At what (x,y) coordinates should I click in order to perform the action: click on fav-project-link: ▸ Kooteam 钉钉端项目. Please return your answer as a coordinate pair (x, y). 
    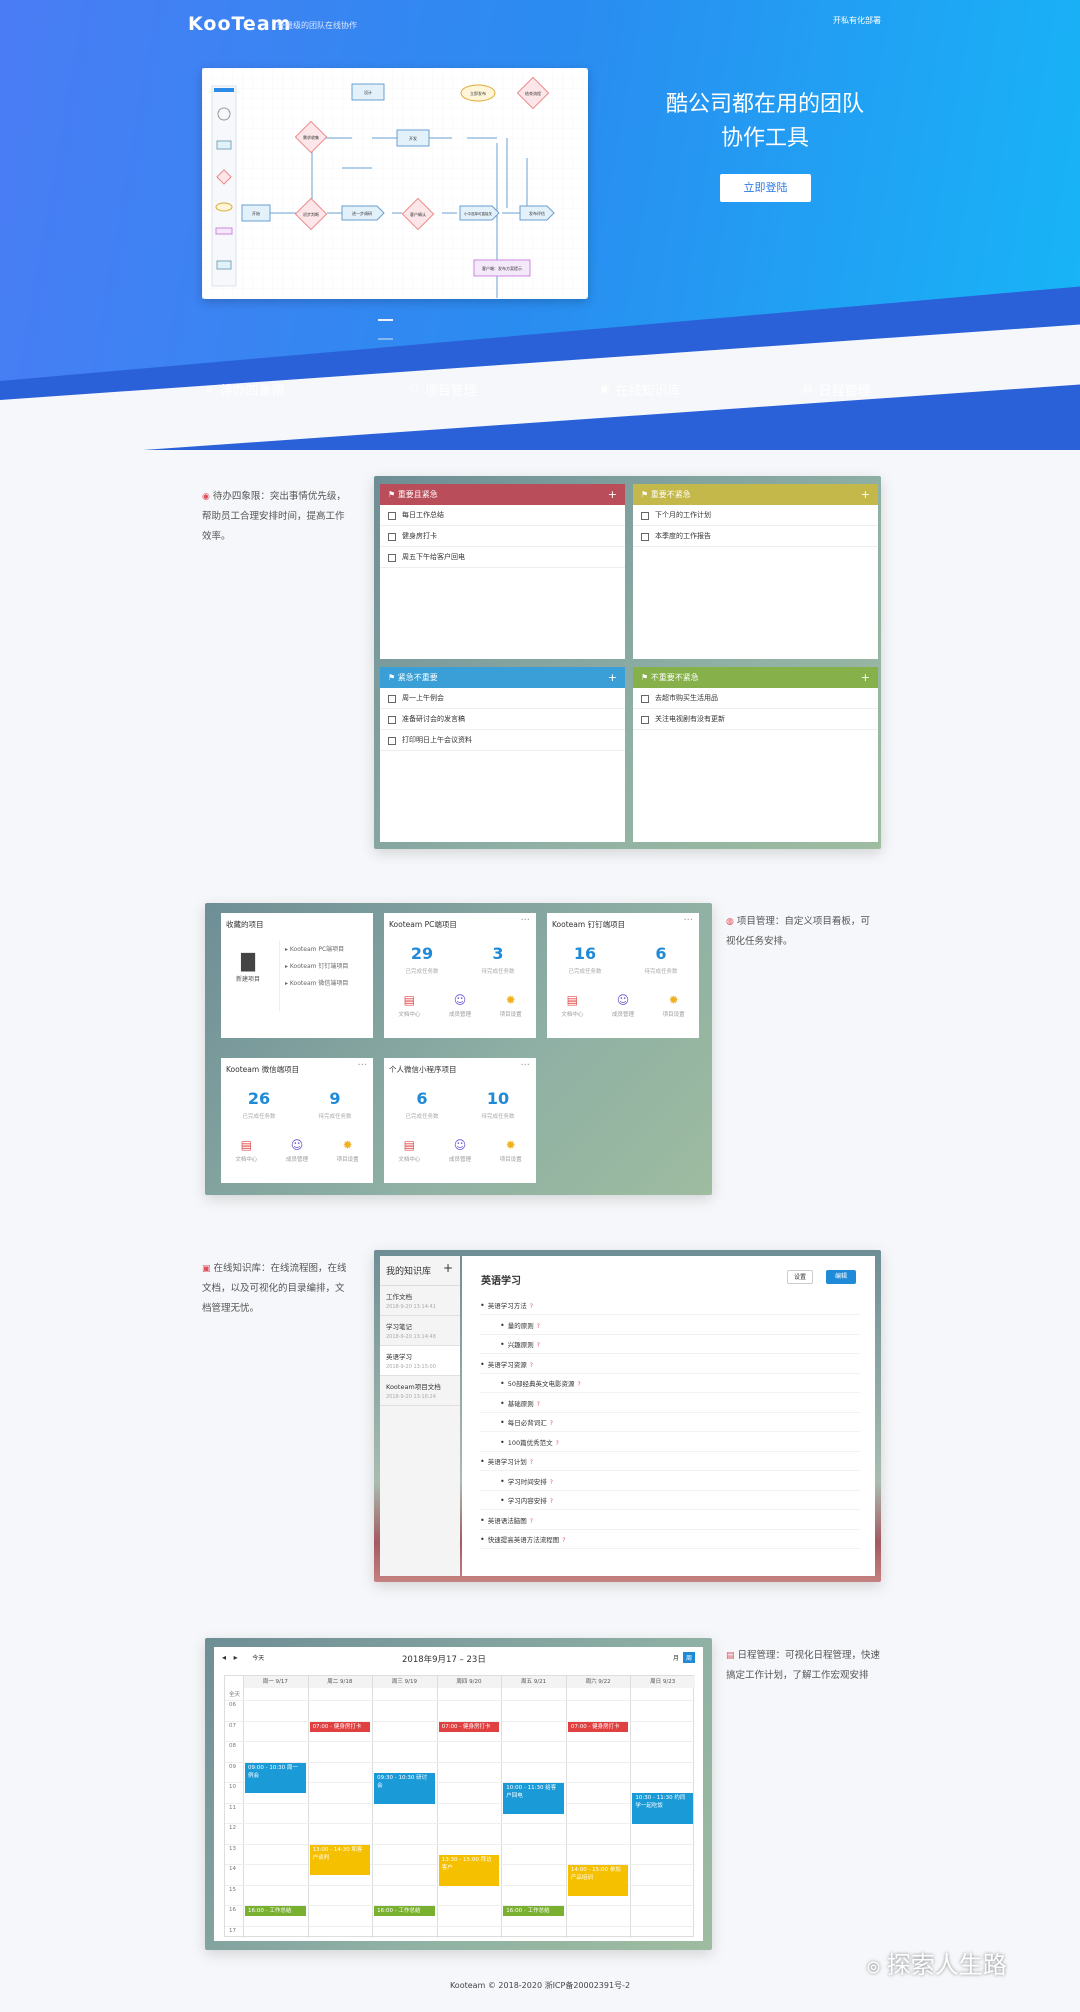
    Looking at the image, I should click on (316, 966).